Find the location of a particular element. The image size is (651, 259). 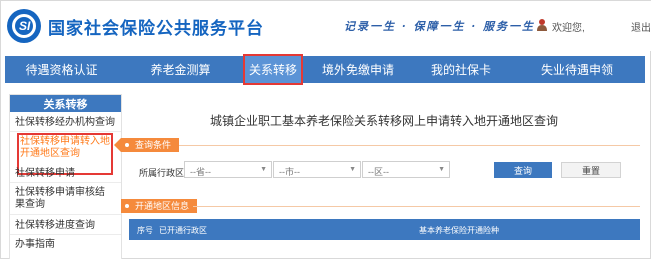

district-select: --区-- ▼ is located at coordinates (406, 169).